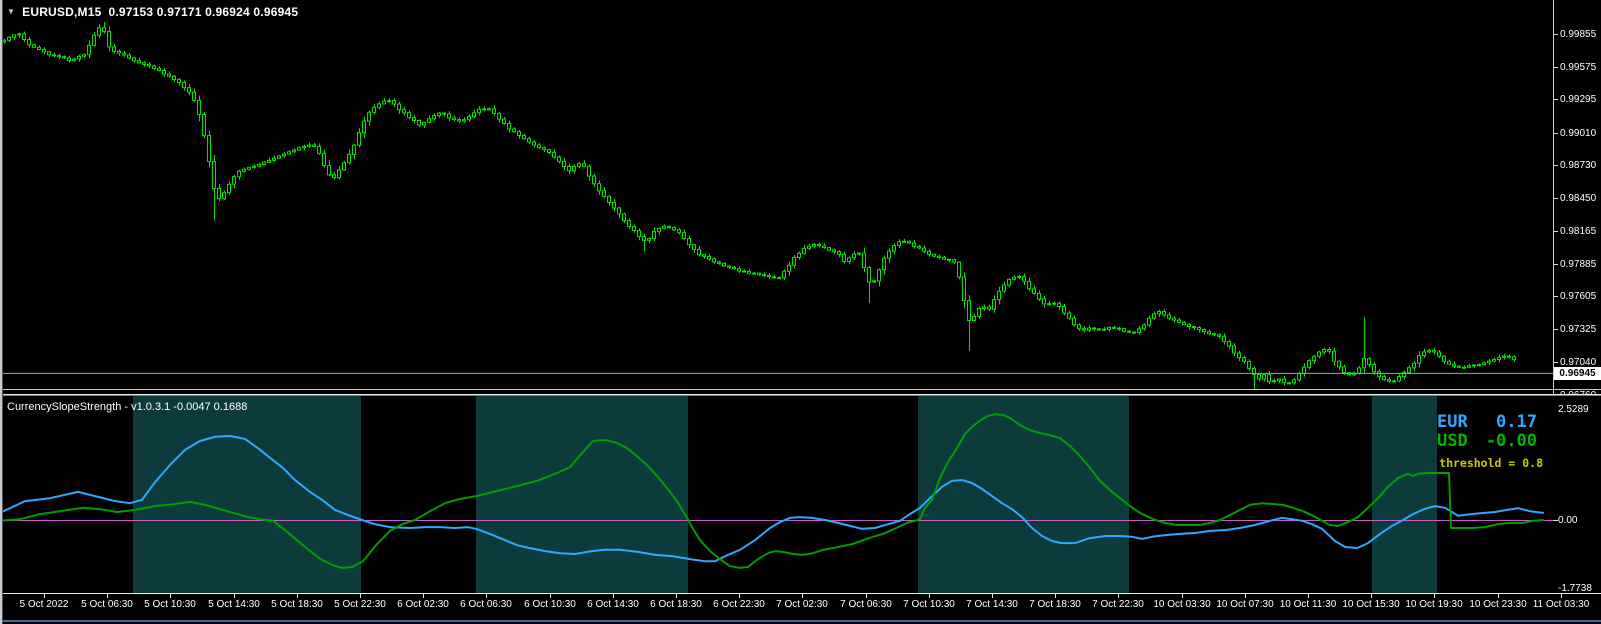 The height and width of the screenshot is (624, 1601). What do you see at coordinates (297, 604) in the screenshot?
I see `time-axis-label: 5 Oct 18:30` at bounding box center [297, 604].